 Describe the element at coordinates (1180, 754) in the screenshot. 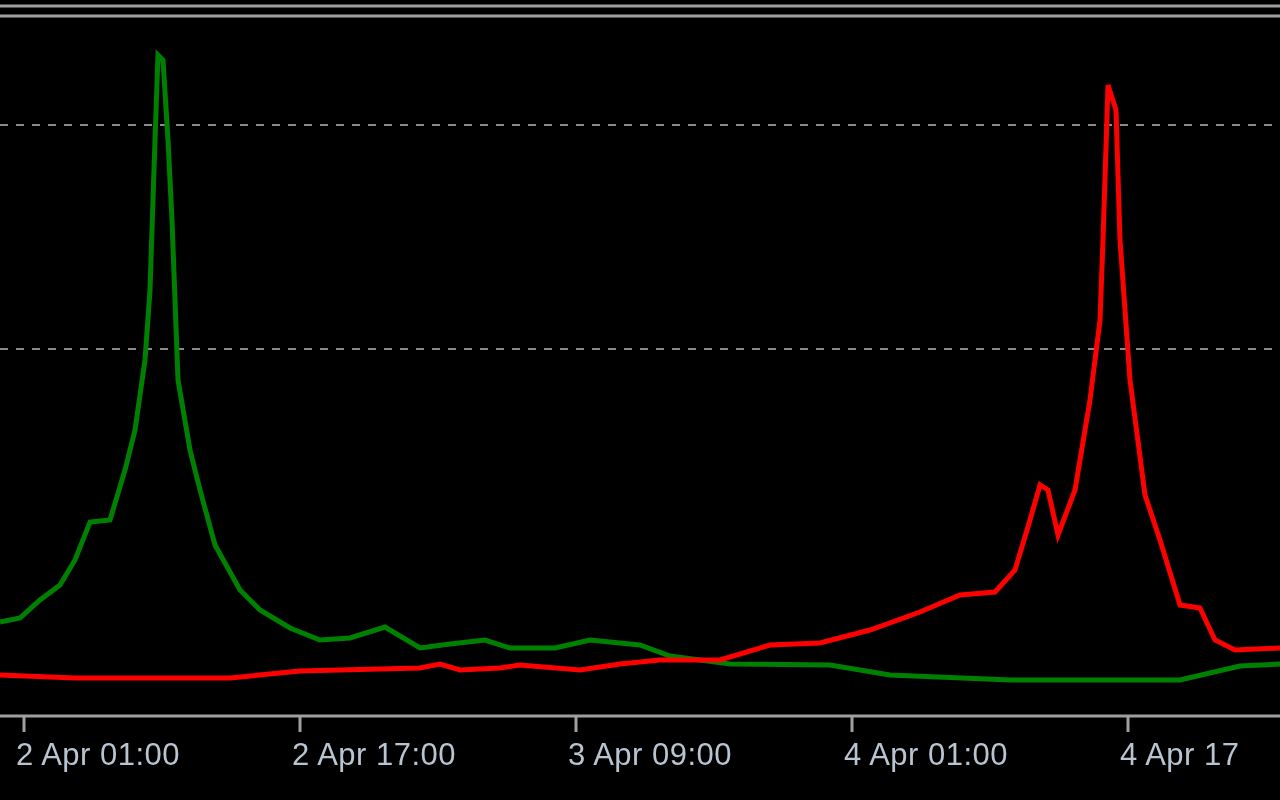

I see `axis-label: 4 Apr 17` at that location.